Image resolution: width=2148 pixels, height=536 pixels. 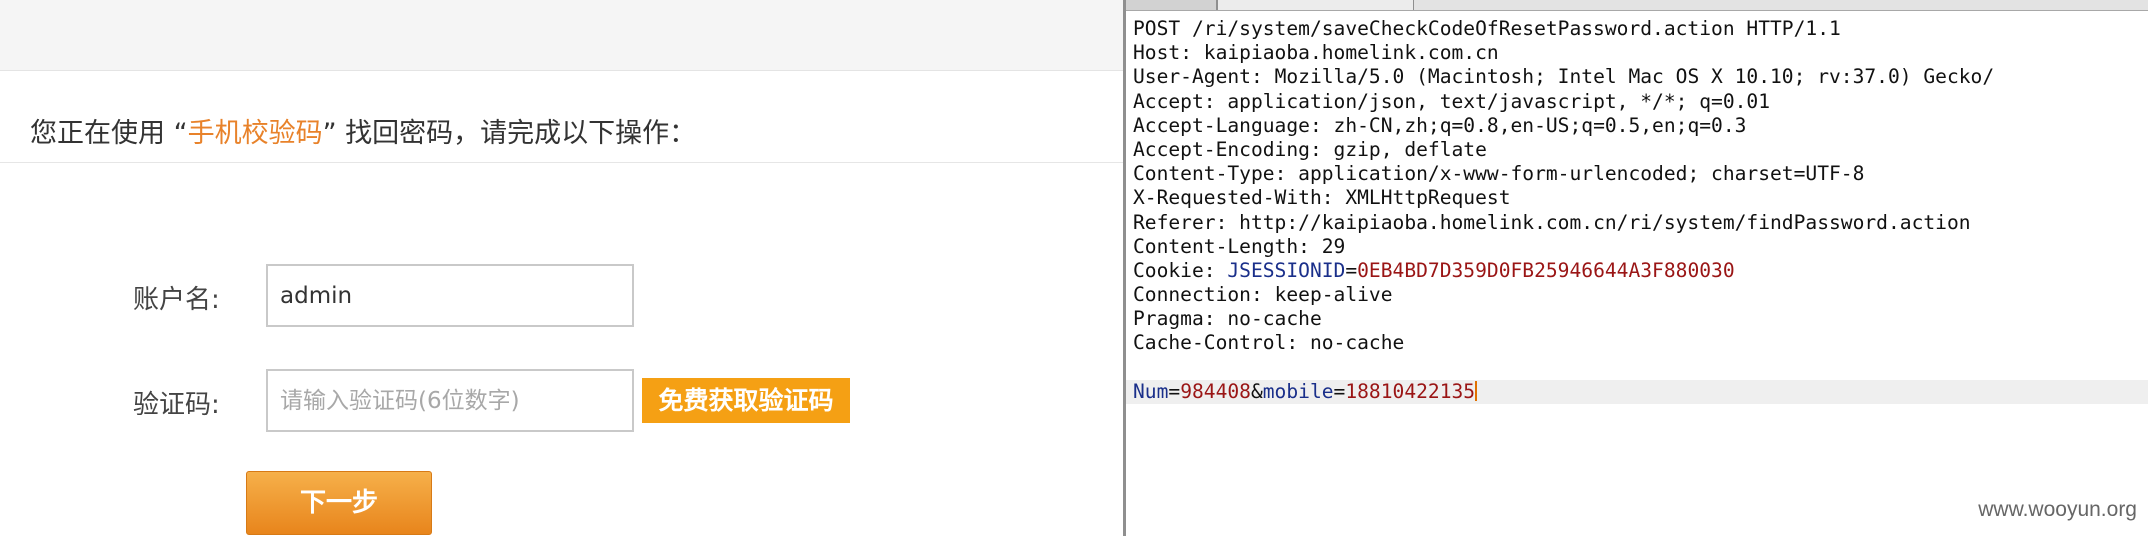 What do you see at coordinates (1637, 5) in the screenshot?
I see `viewer-tab-strip` at bounding box center [1637, 5].